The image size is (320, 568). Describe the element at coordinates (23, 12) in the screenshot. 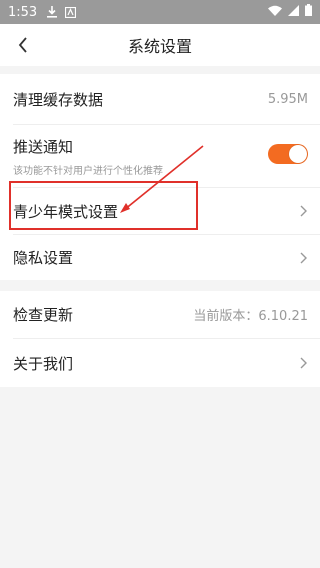

I see `status-time: 1:53` at that location.